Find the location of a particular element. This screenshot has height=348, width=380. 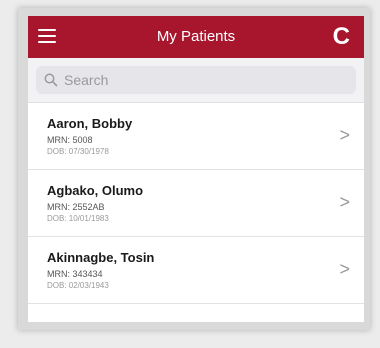

patient-mrn: MRN: 5008 is located at coordinates (70, 140).